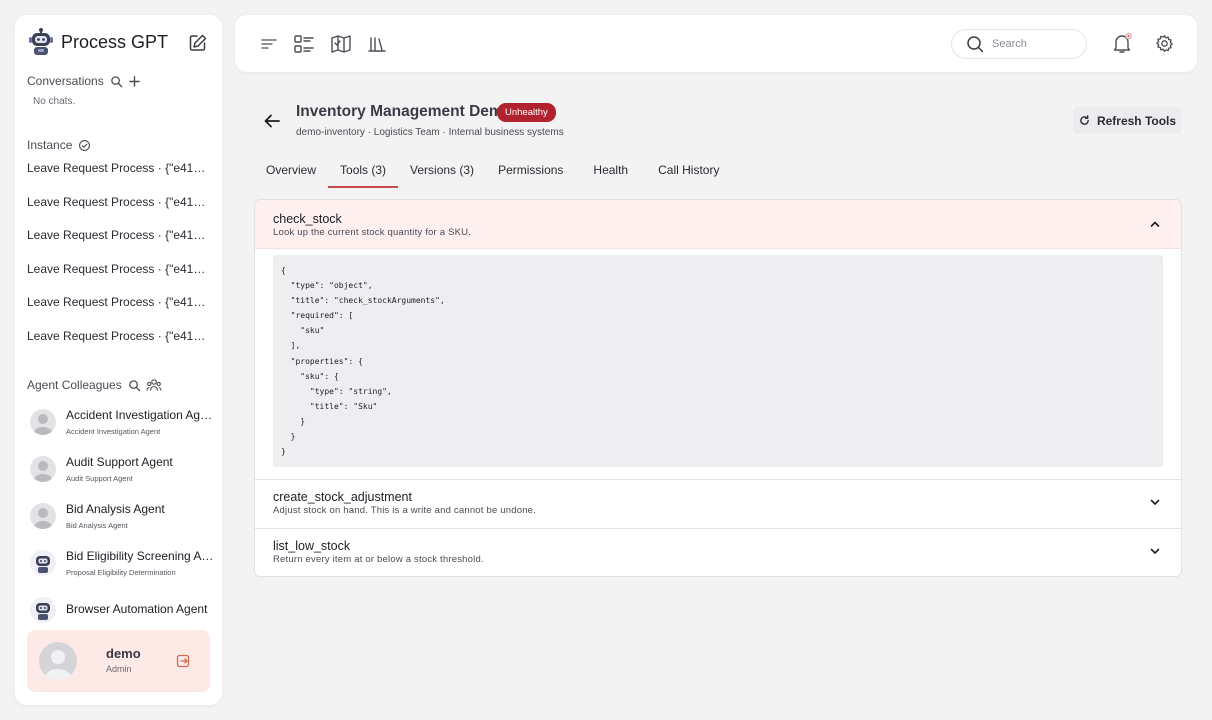  What do you see at coordinates (1032, 44) in the screenshot?
I see `search-input` at bounding box center [1032, 44].